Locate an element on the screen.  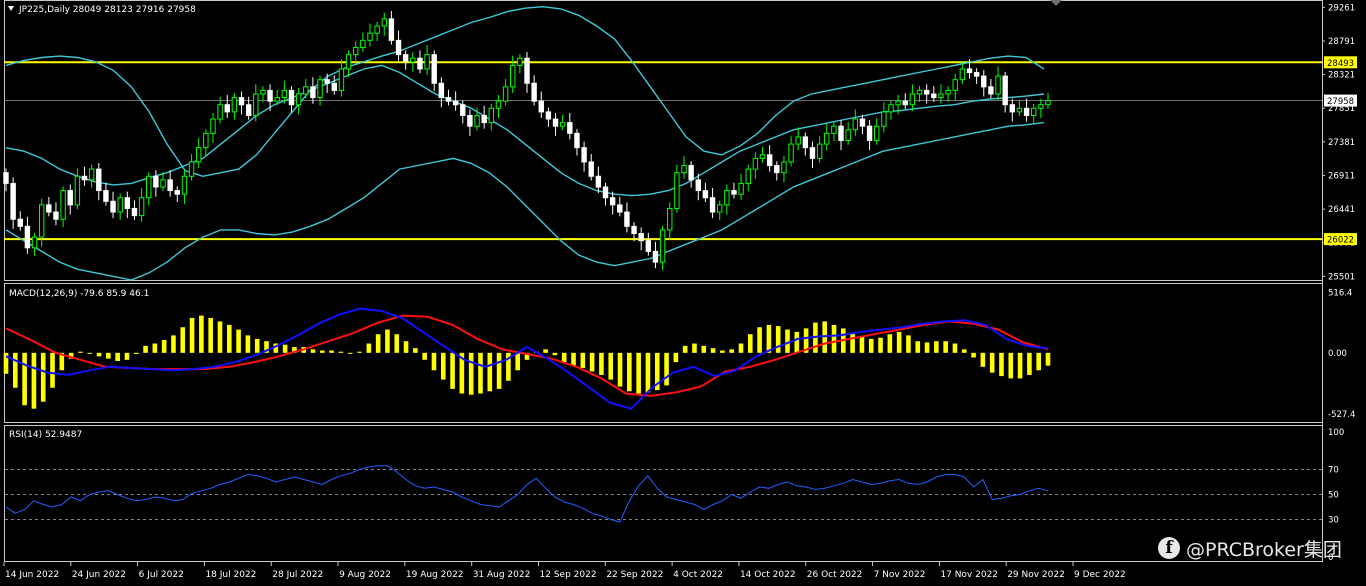
date-tick-label: 14 Jun 2022 is located at coordinates (32, 575).